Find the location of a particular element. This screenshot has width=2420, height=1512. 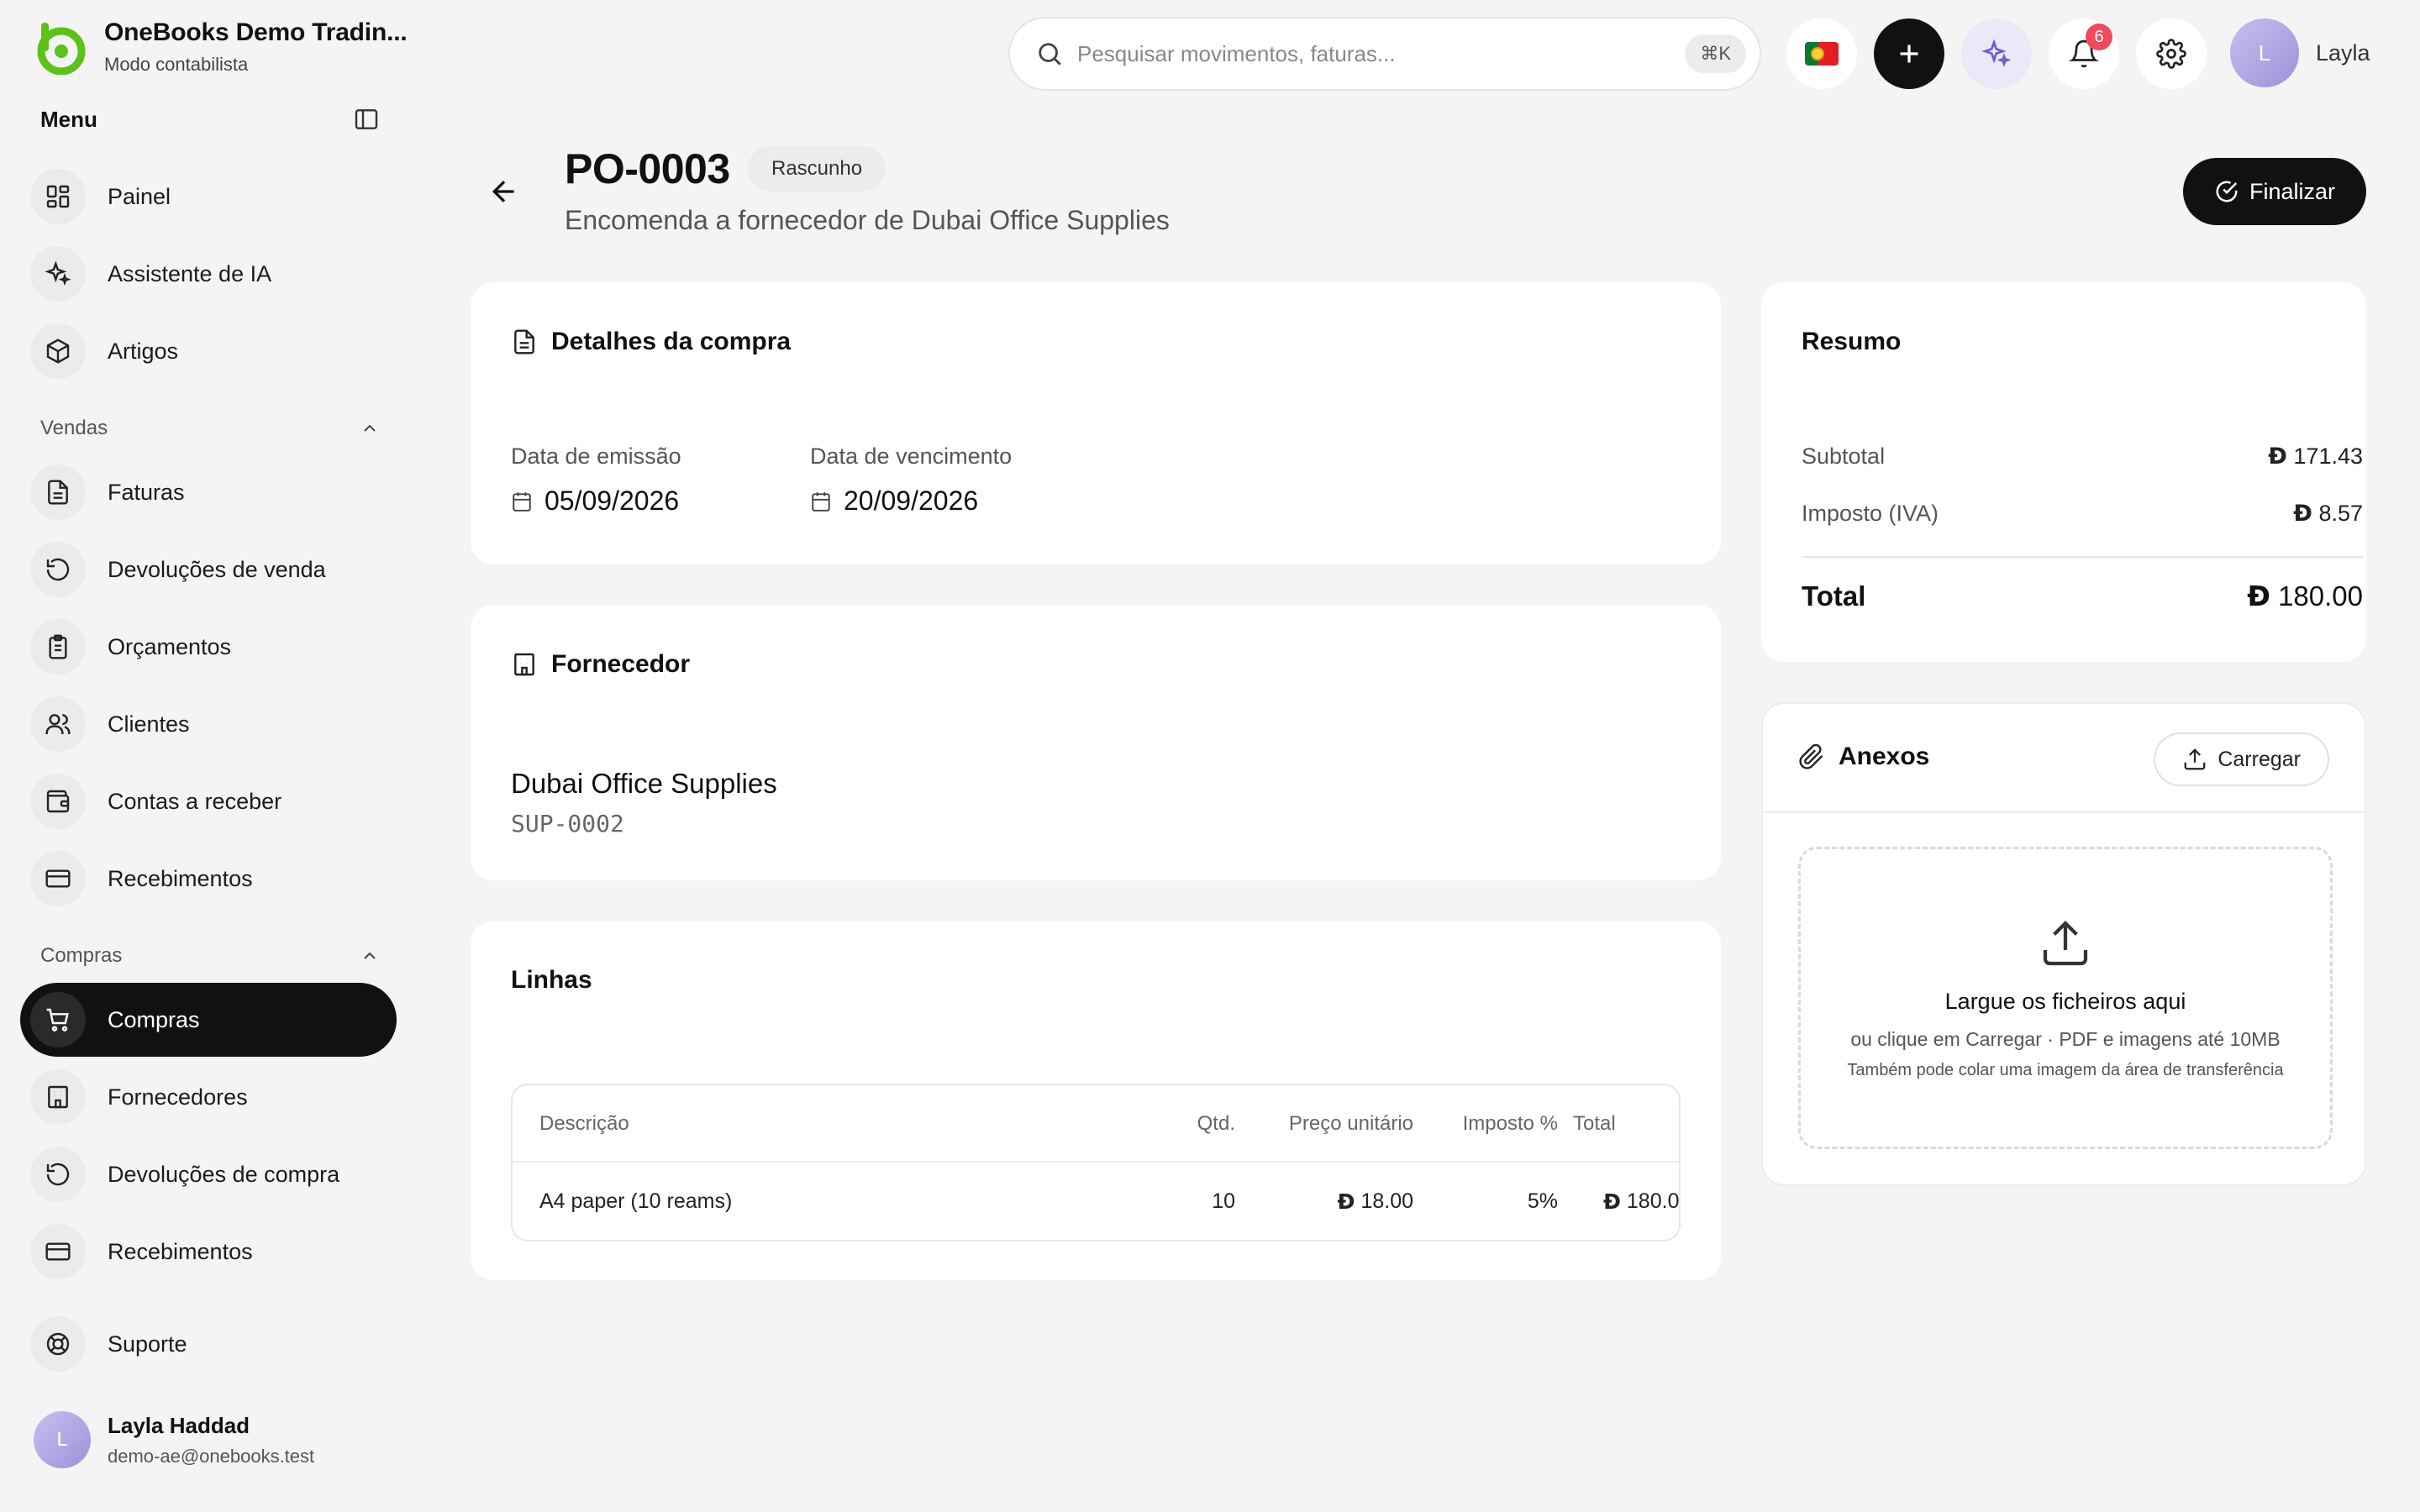

wallet-icon is located at coordinates (58, 801).